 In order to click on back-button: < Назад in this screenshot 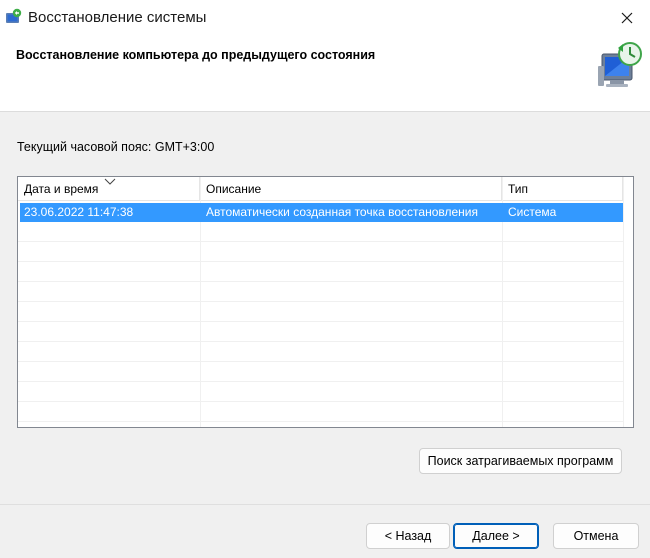, I will do `click(408, 536)`.